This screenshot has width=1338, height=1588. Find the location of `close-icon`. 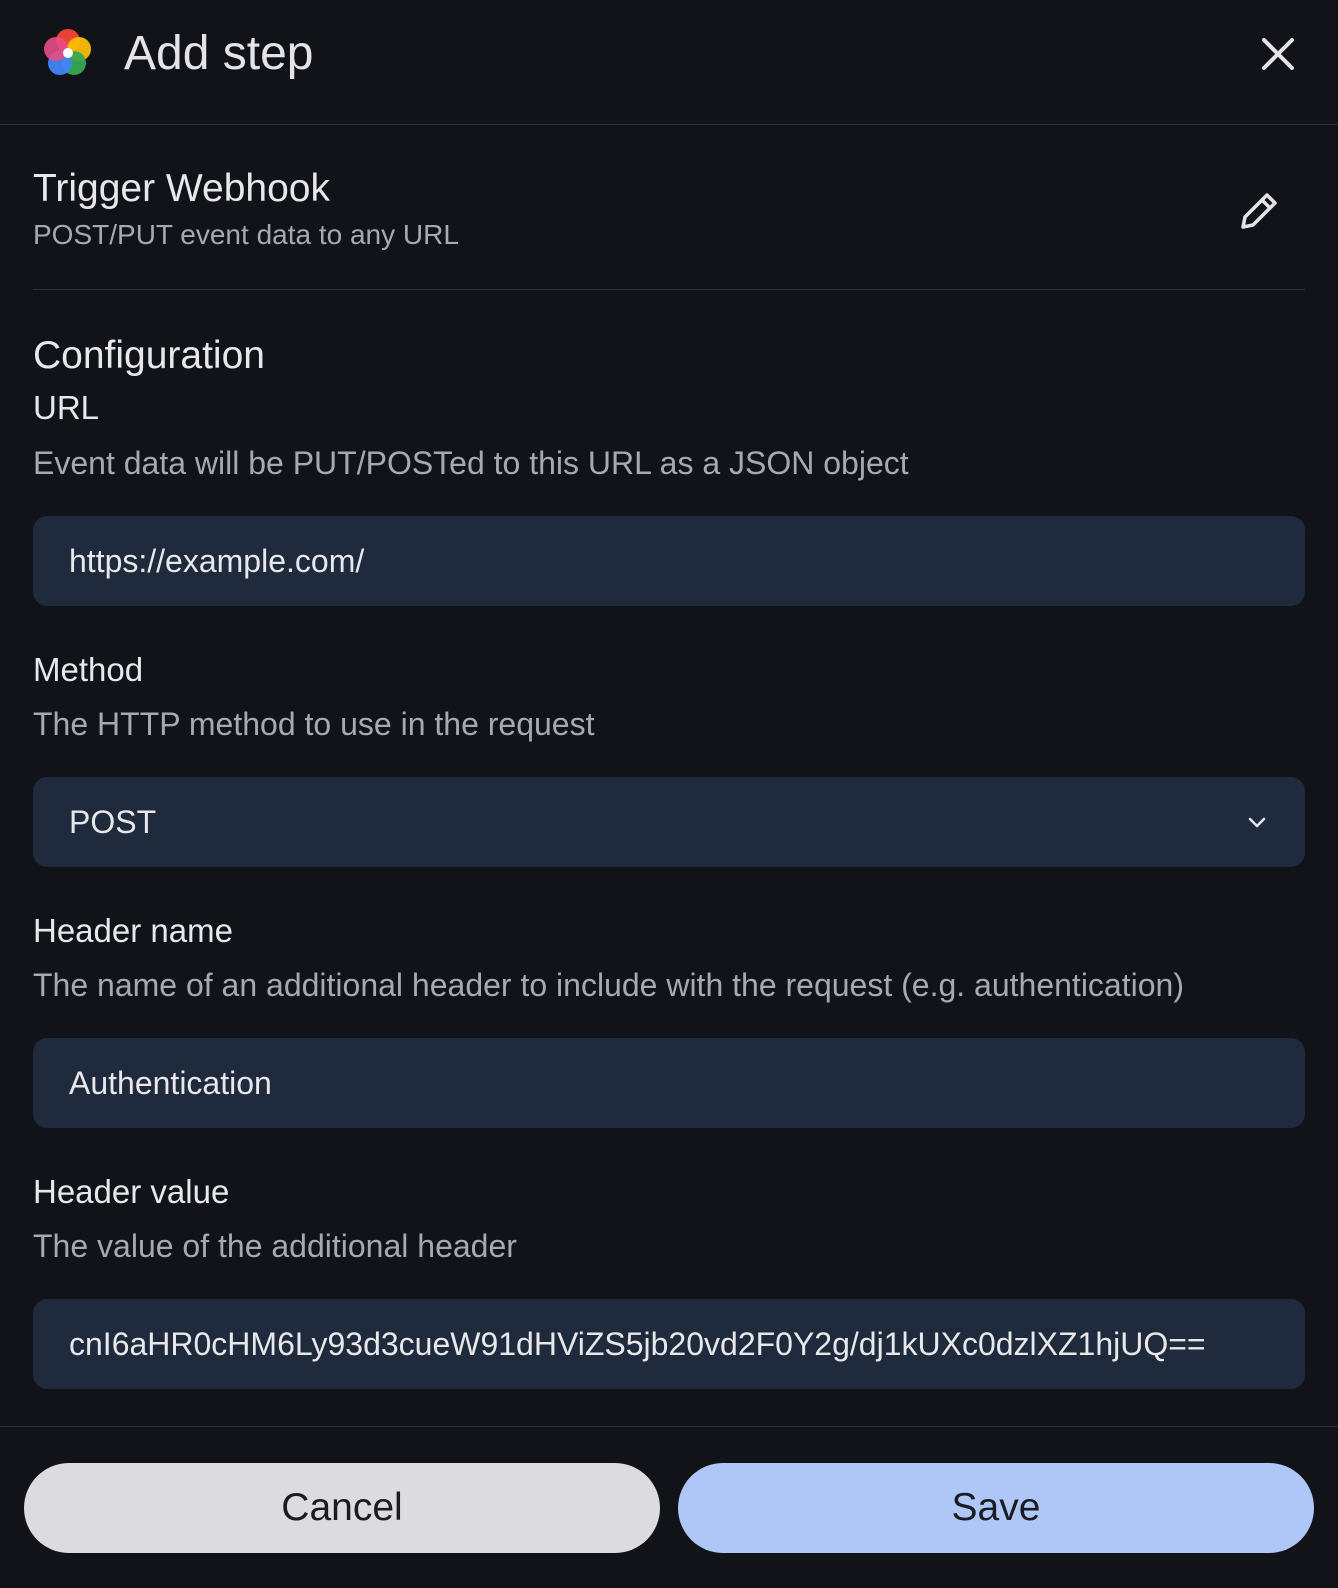

close-icon is located at coordinates (1278, 54).